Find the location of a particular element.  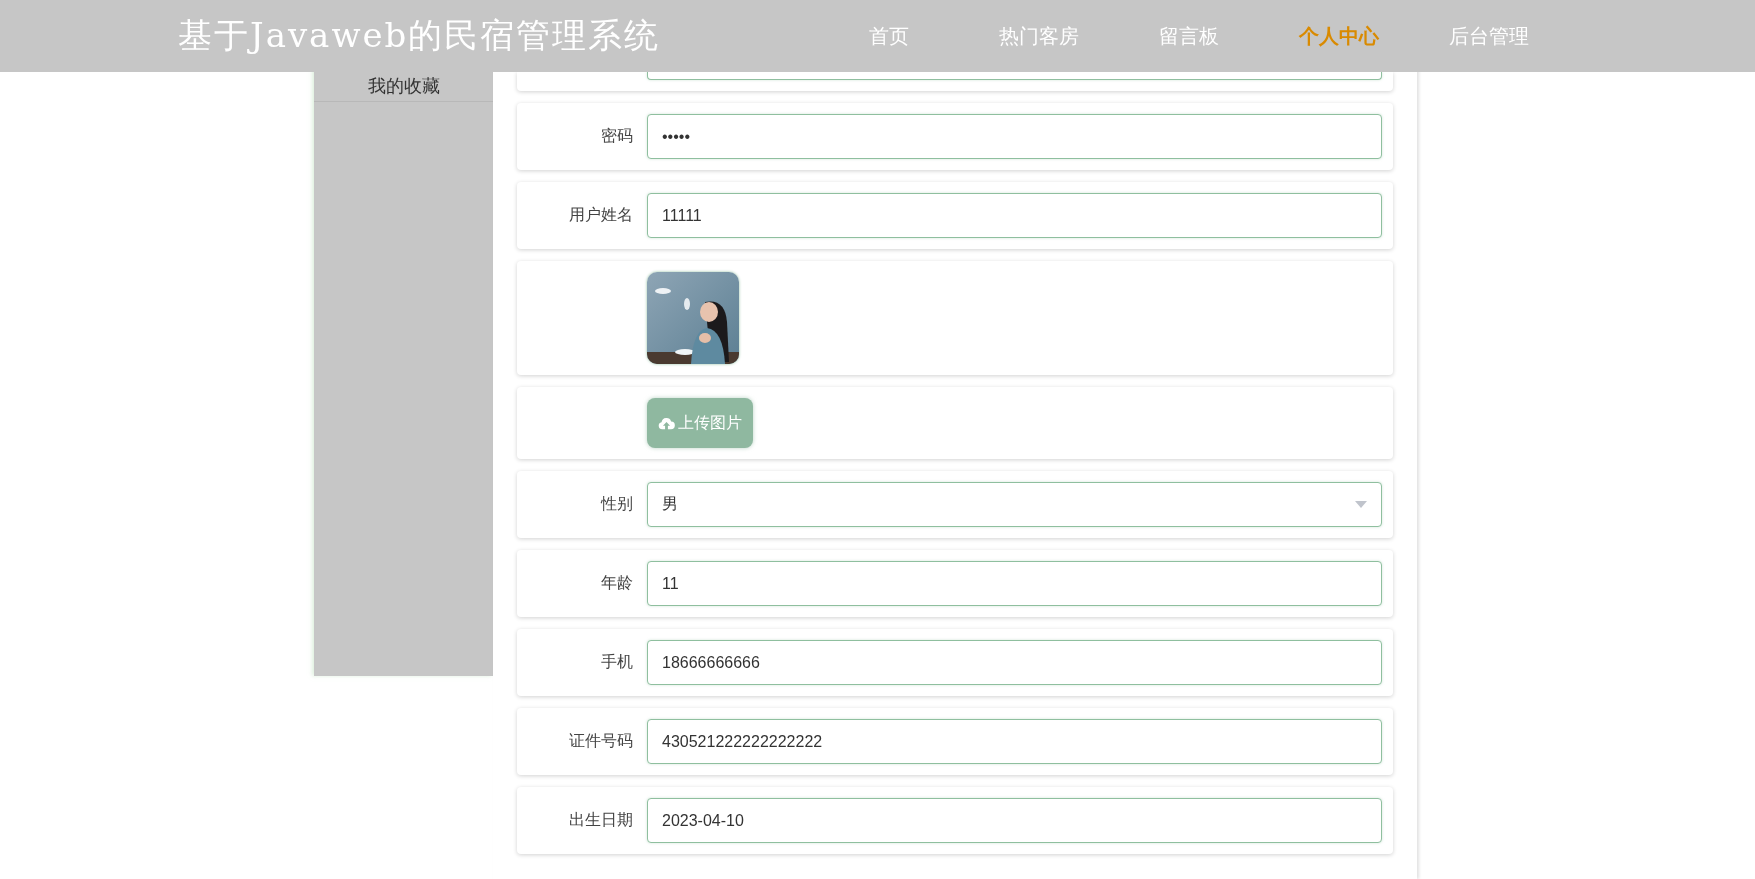

input-field: 11 is located at coordinates (1014, 583).